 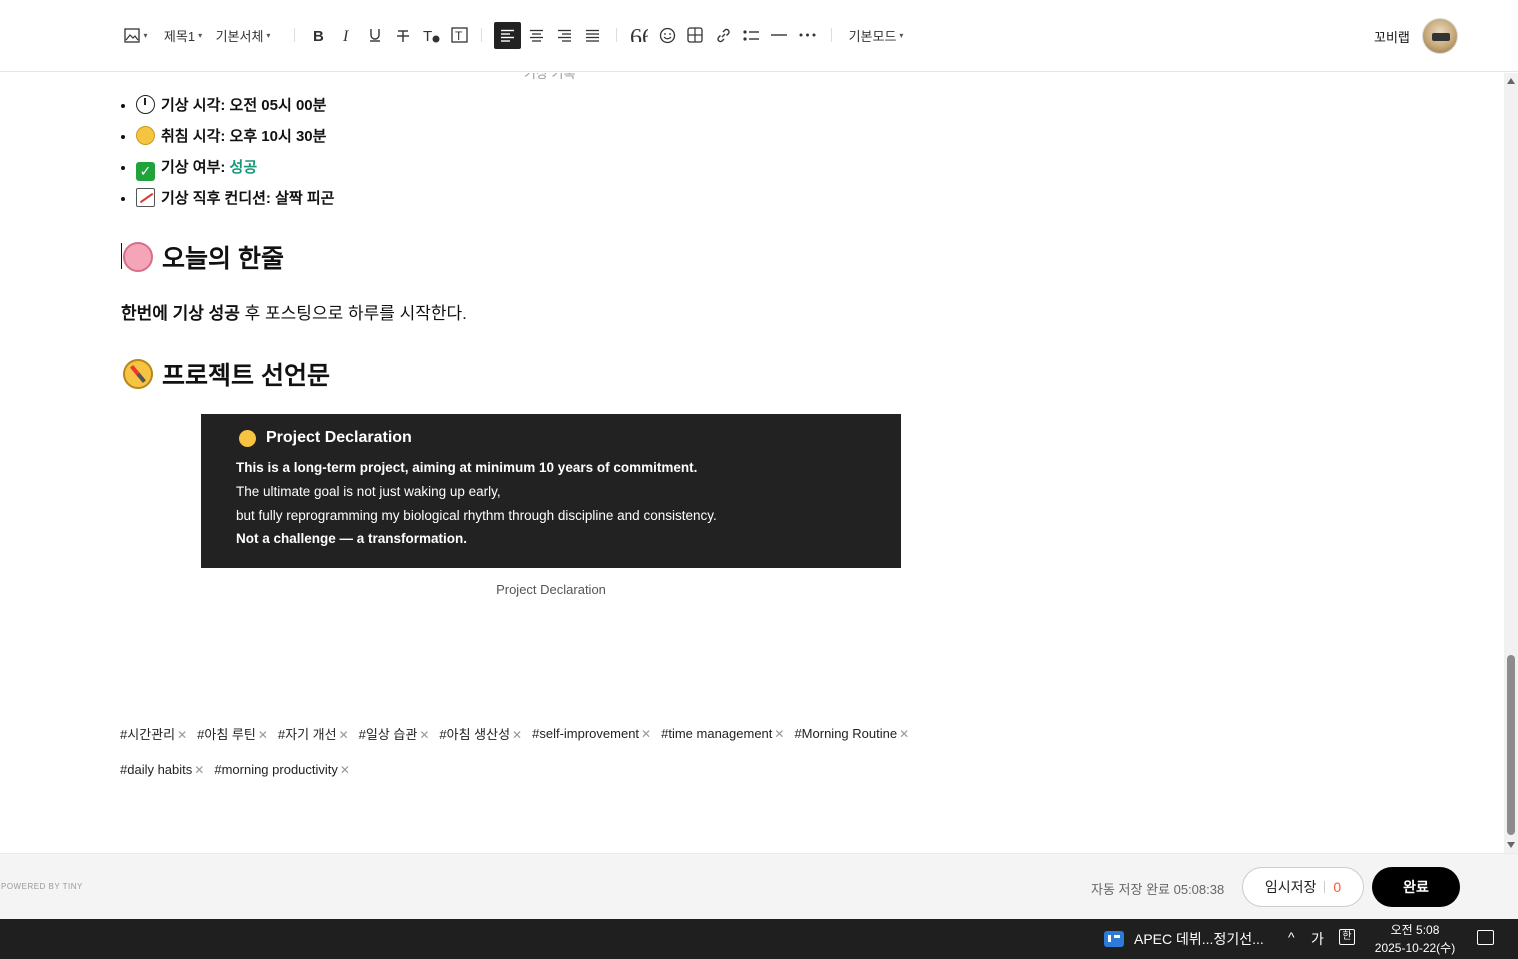 What do you see at coordinates (307, 734) in the screenshot?
I see `tag-label: #자기 개선` at bounding box center [307, 734].